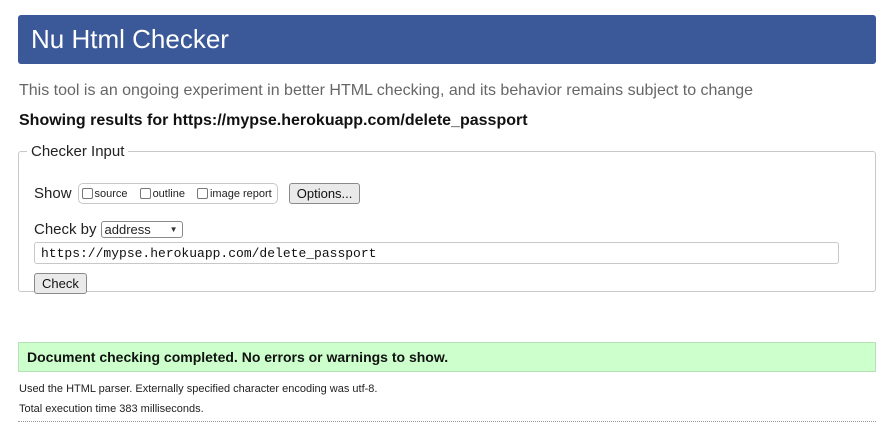  Describe the element at coordinates (53, 193) in the screenshot. I see `show-label: Show` at that location.